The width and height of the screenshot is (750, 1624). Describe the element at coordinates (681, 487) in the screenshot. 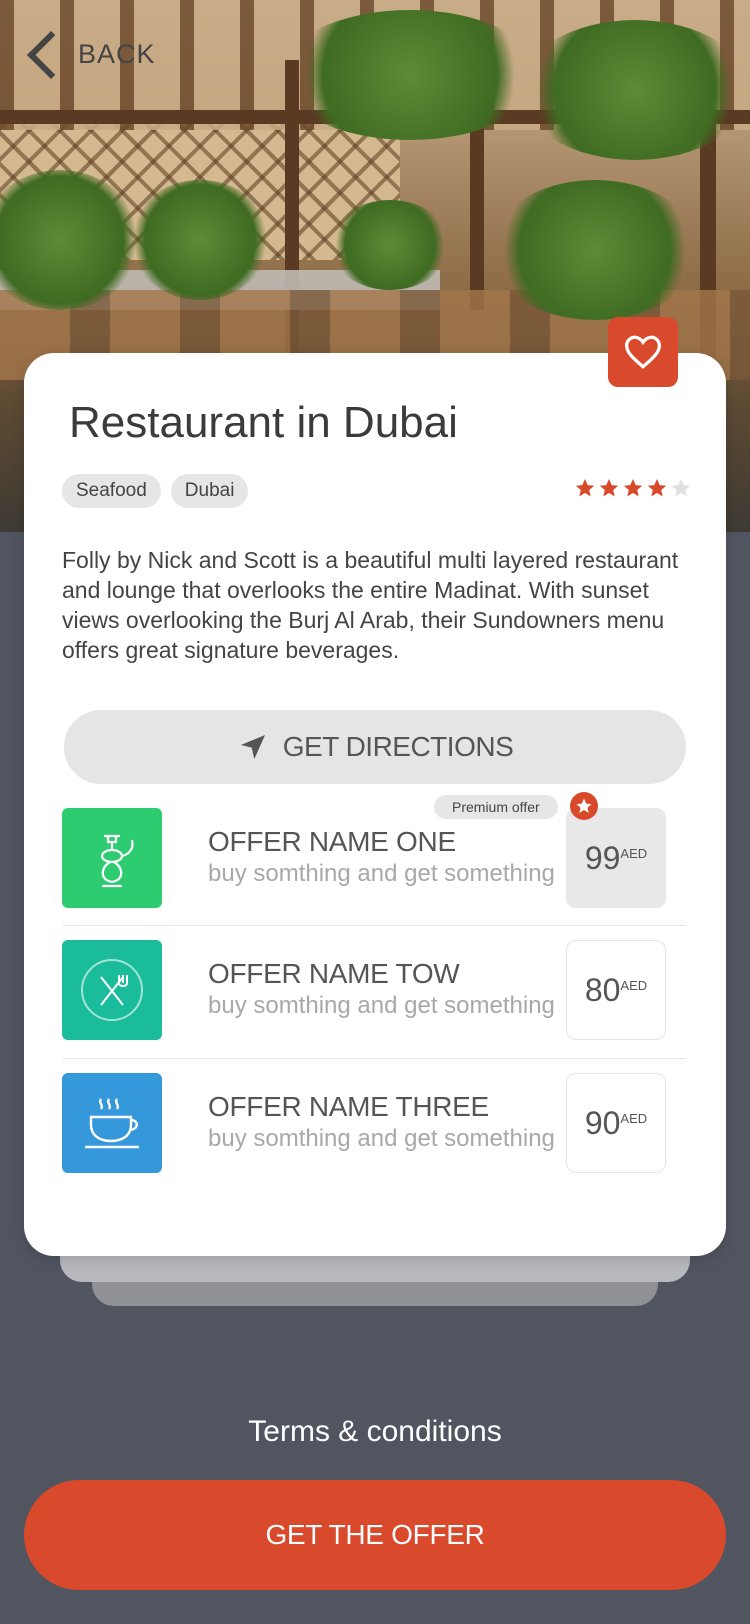

I see `star-empty-icon` at that location.